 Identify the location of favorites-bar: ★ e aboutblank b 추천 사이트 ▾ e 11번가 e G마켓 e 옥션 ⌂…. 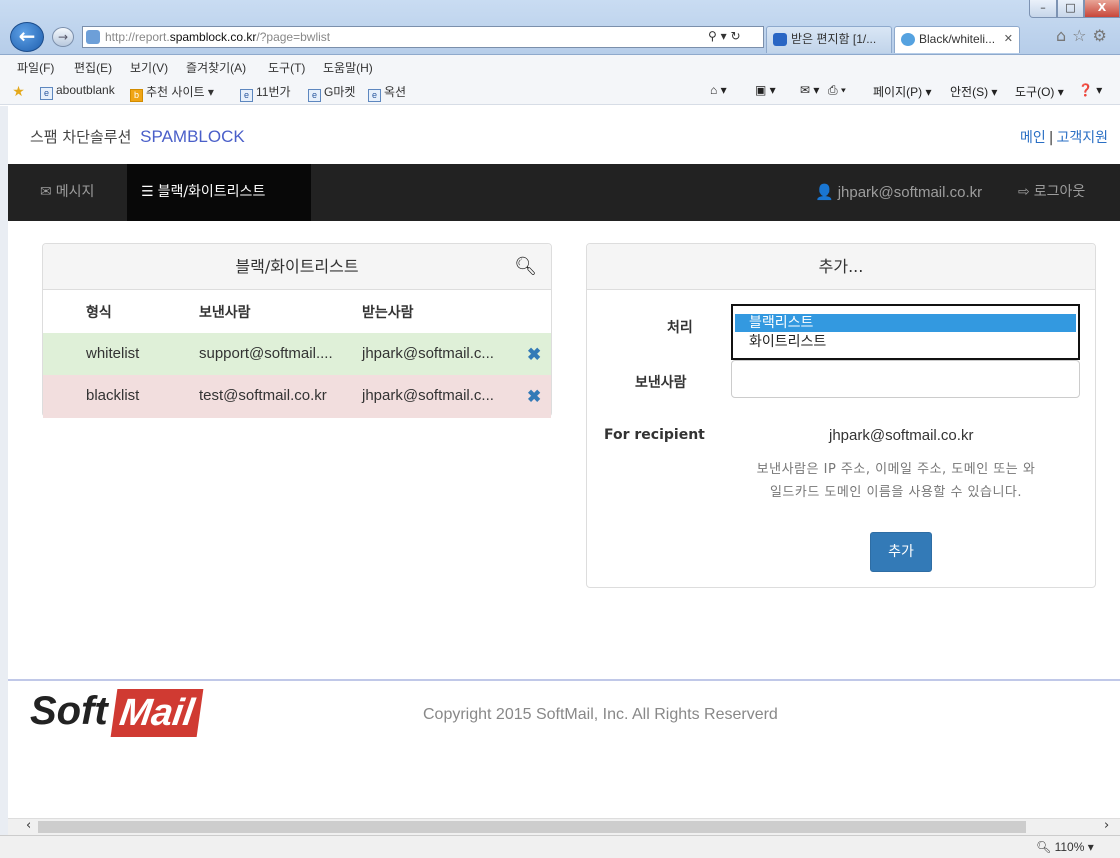
(560, 91).